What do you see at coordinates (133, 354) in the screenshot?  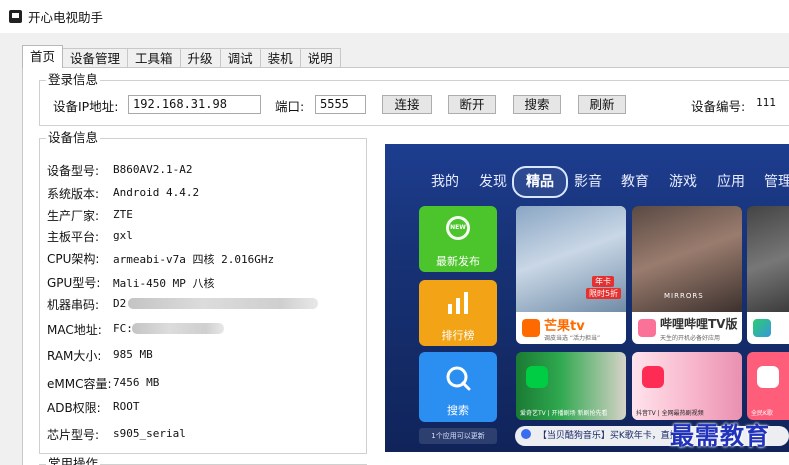 I see `info-value-ram: 985 MB` at bounding box center [133, 354].